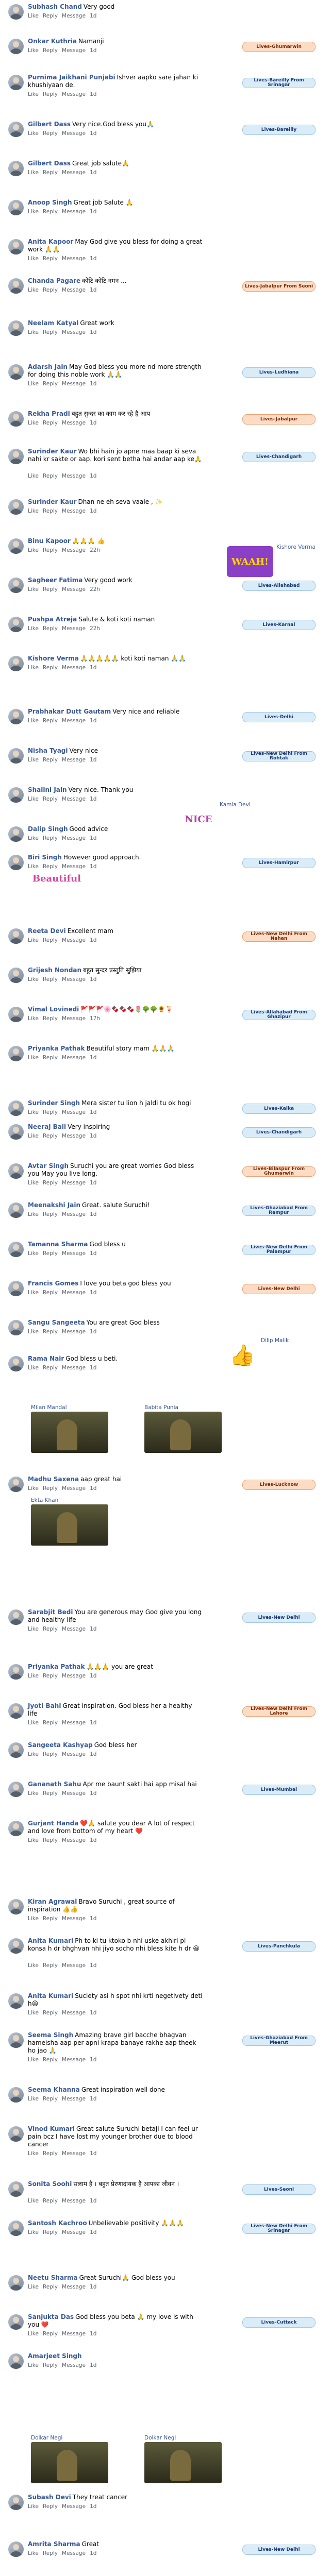 This screenshot has height=2576, width=331. I want to click on comment-author: Sarabjit Bedi, so click(50, 1612).